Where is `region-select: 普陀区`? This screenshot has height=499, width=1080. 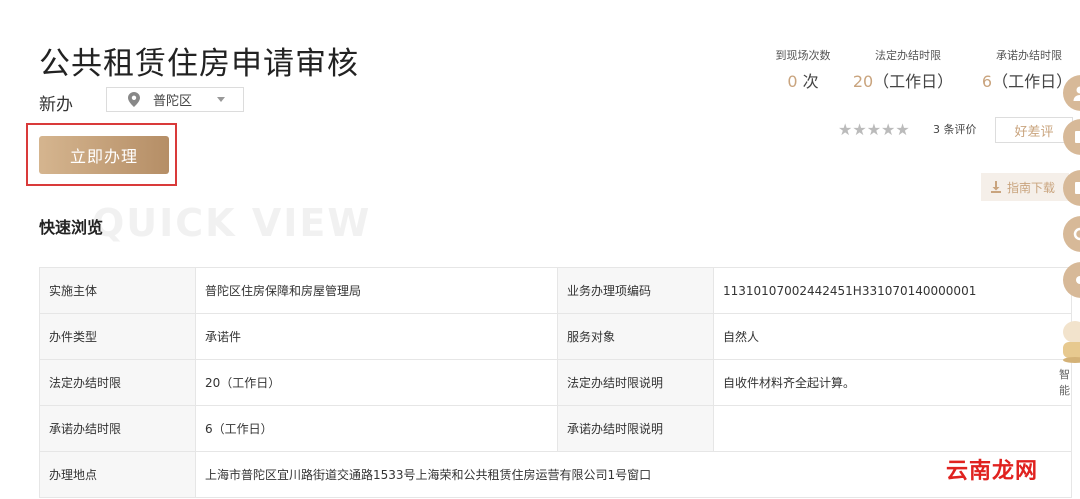 region-select: 普陀区 is located at coordinates (175, 99).